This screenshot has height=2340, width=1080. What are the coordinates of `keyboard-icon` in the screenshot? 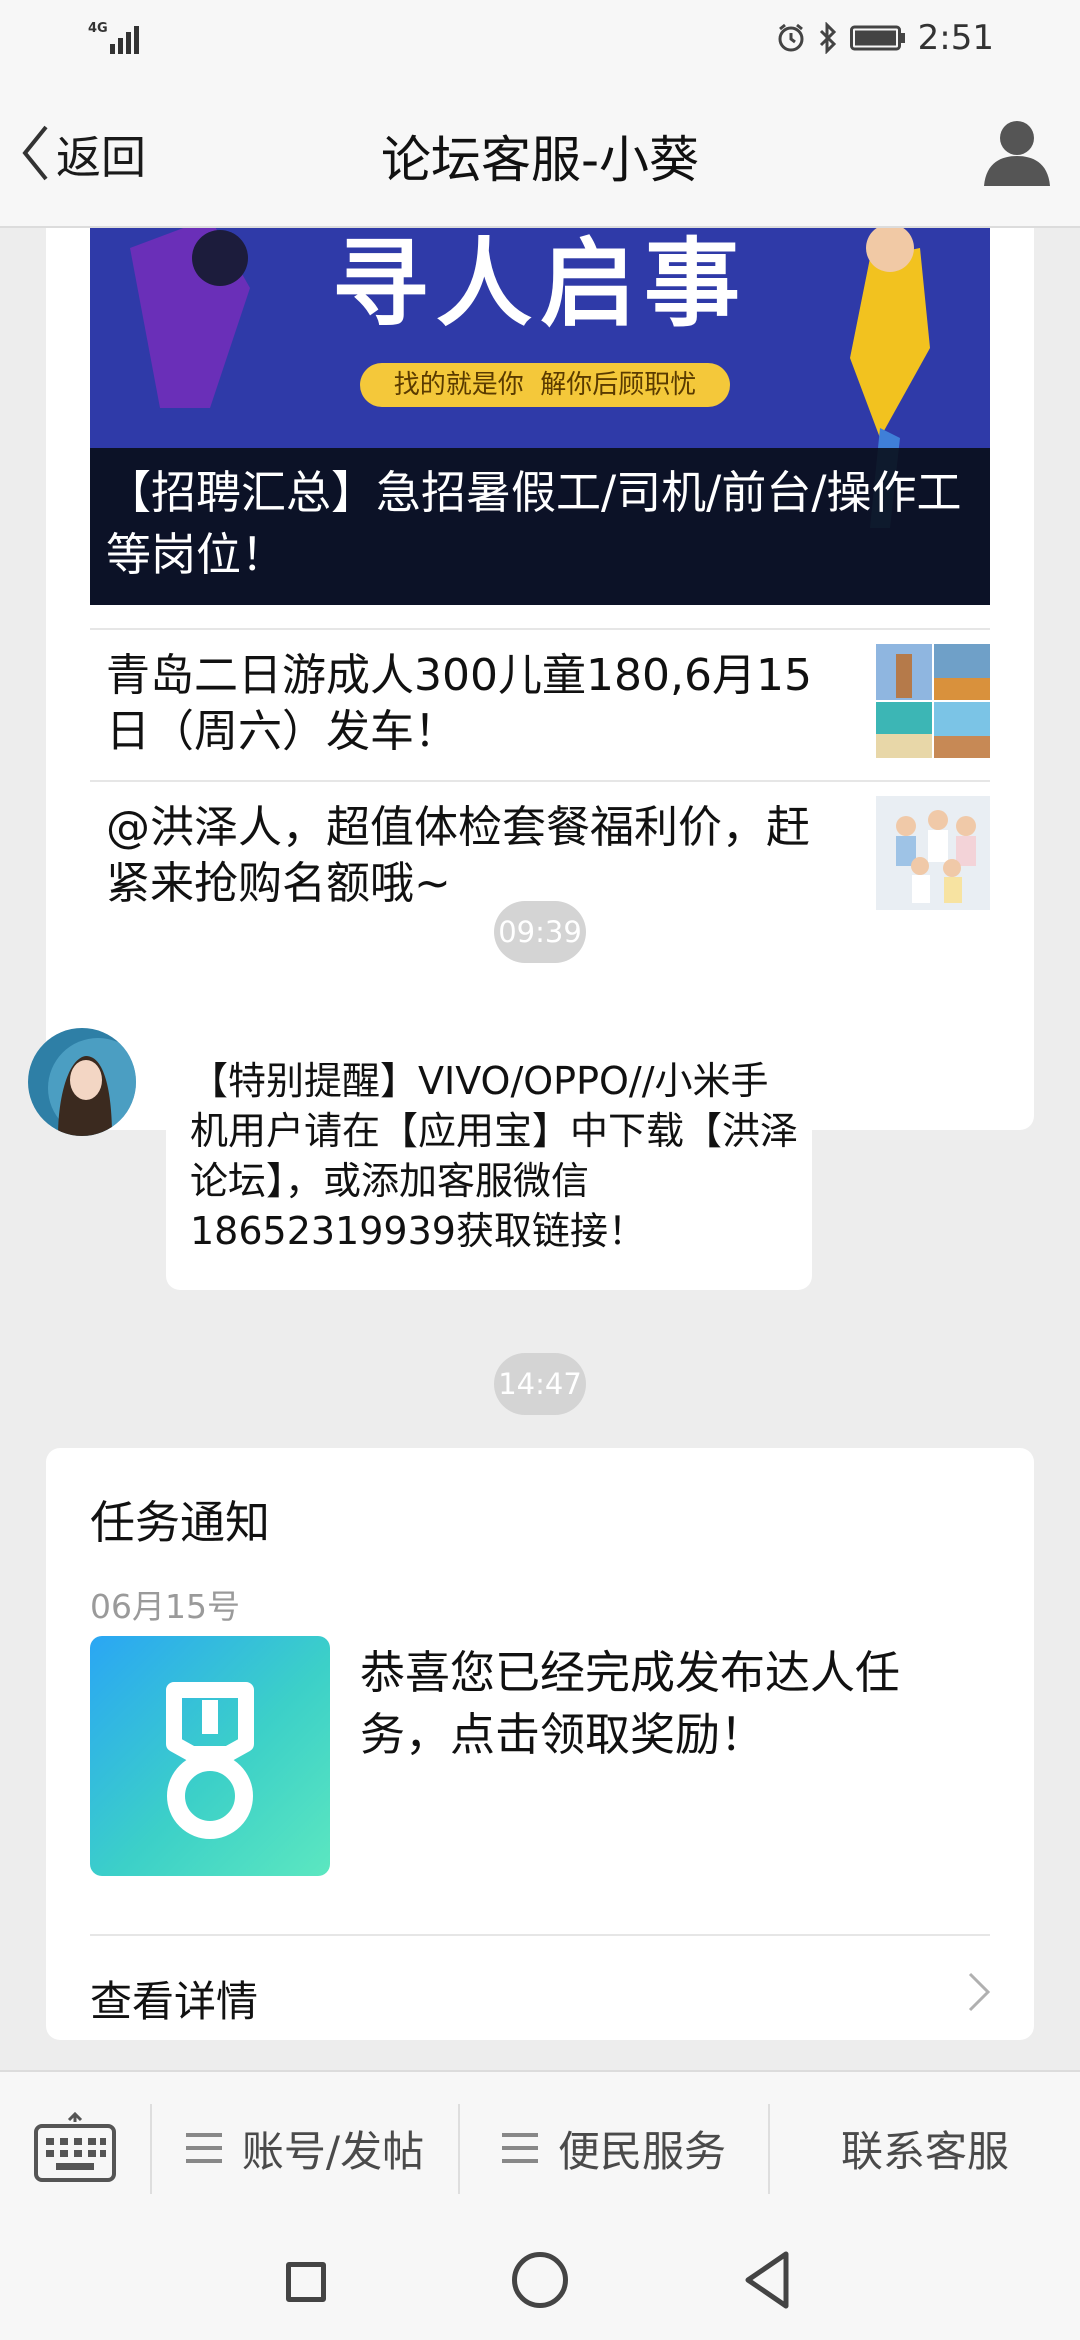 It's located at (75, 2147).